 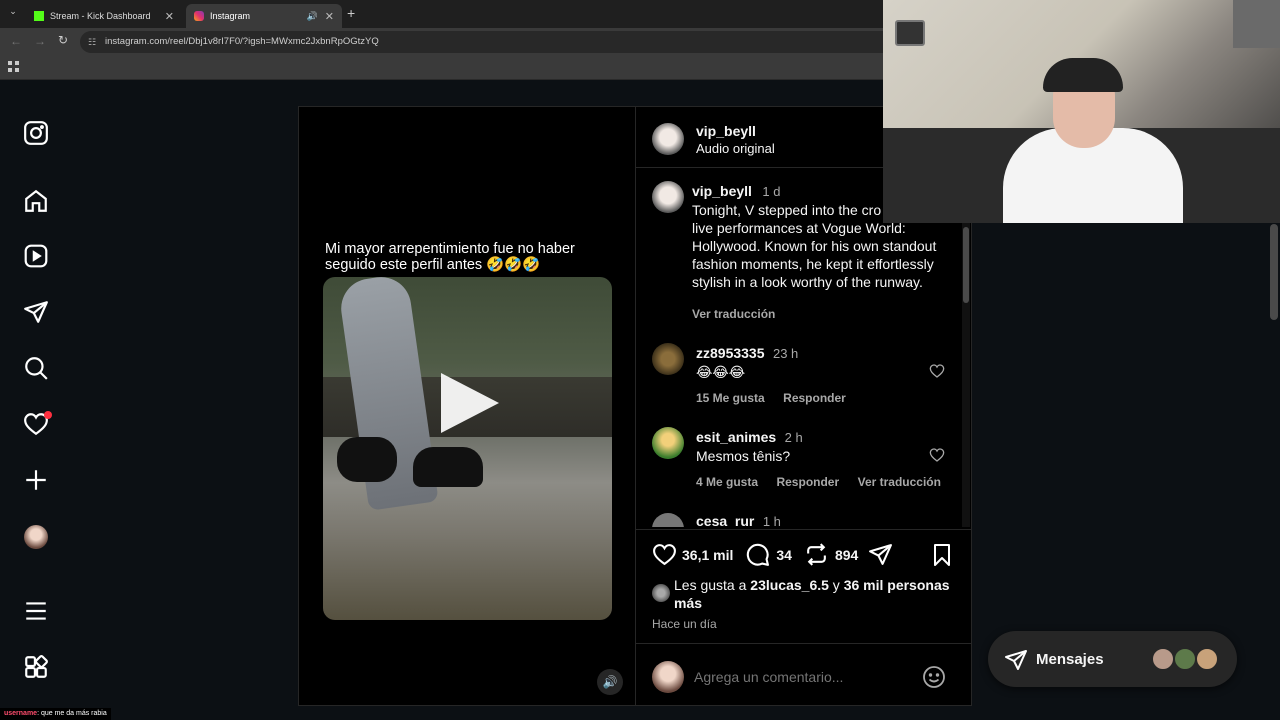 What do you see at coordinates (661, 593) in the screenshot?
I see `liked-by-avatar` at bounding box center [661, 593].